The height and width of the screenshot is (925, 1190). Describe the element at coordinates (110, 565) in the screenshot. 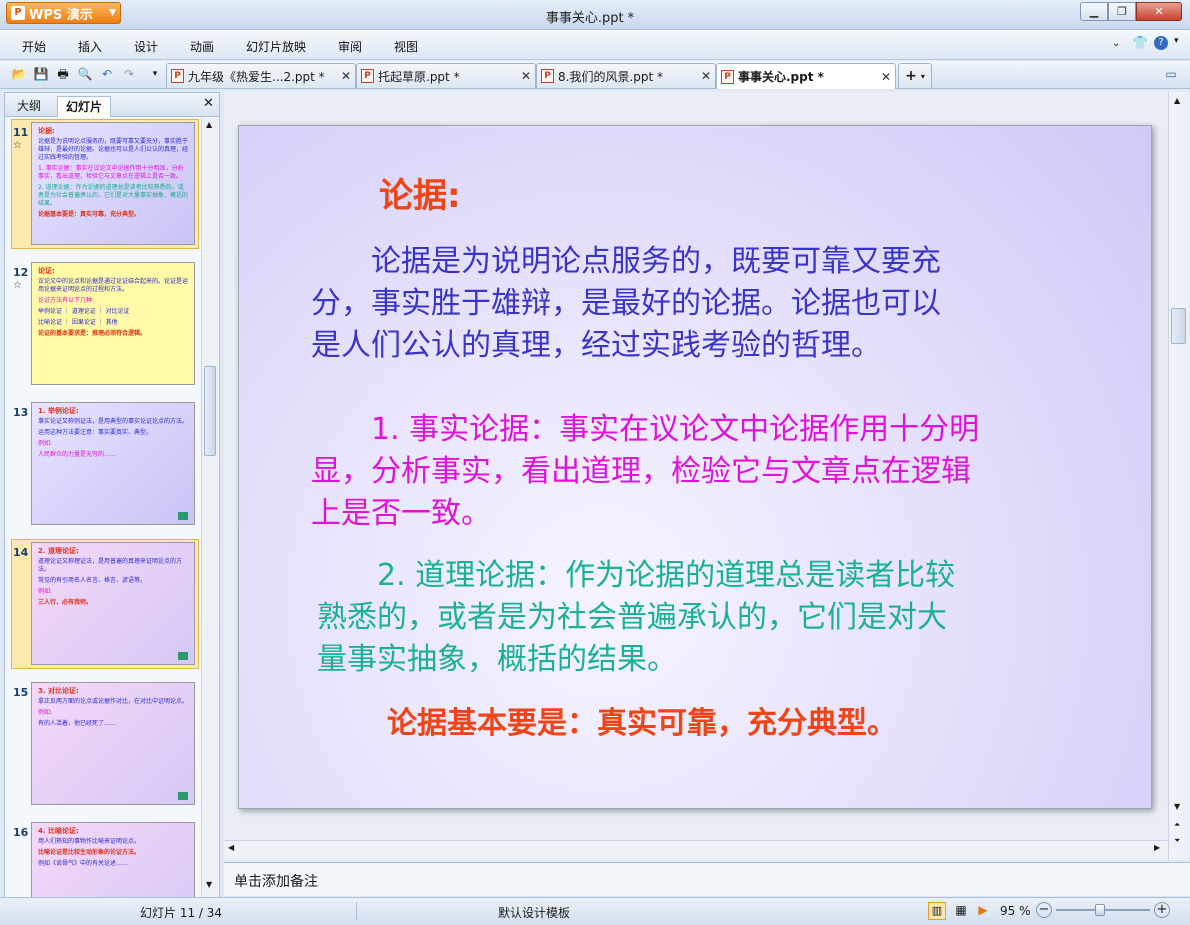

I see `thumbnail-text: 道理论证又称理证法，是用普遍的真理来证明论点的方法。` at that location.